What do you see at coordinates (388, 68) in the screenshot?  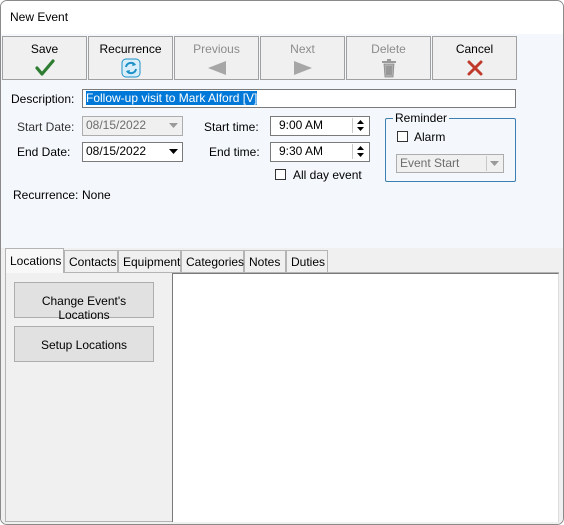 I see `trash-icon` at bounding box center [388, 68].